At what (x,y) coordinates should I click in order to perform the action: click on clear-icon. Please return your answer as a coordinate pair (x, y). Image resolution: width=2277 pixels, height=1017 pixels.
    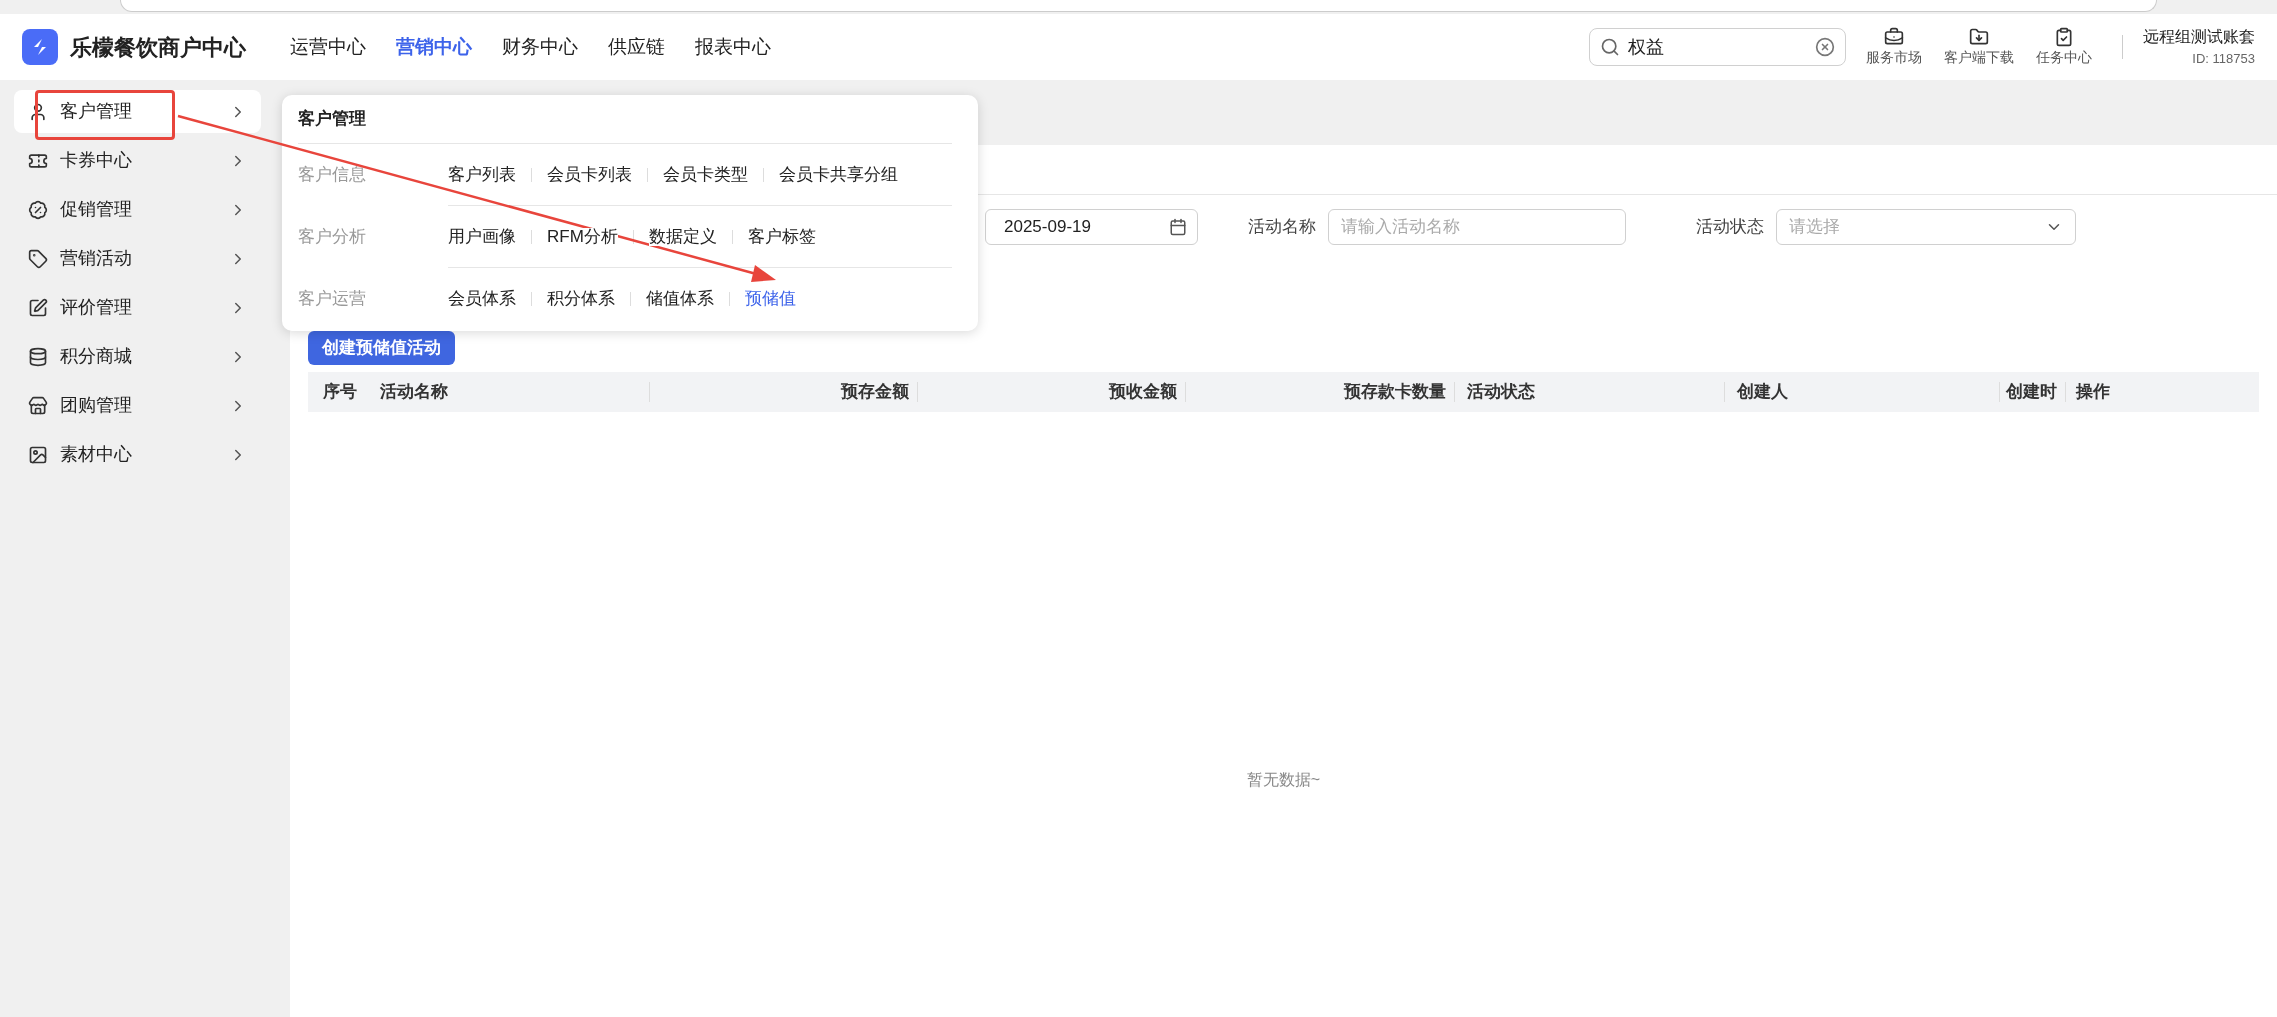
    Looking at the image, I should click on (1825, 47).